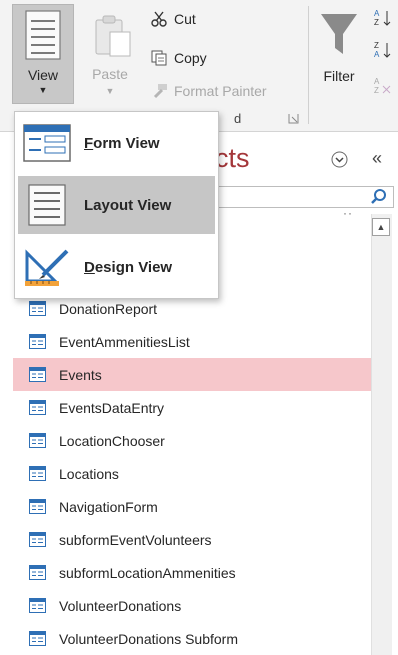  Describe the element at coordinates (43, 75) in the screenshot. I see `view-button-label: View` at that location.